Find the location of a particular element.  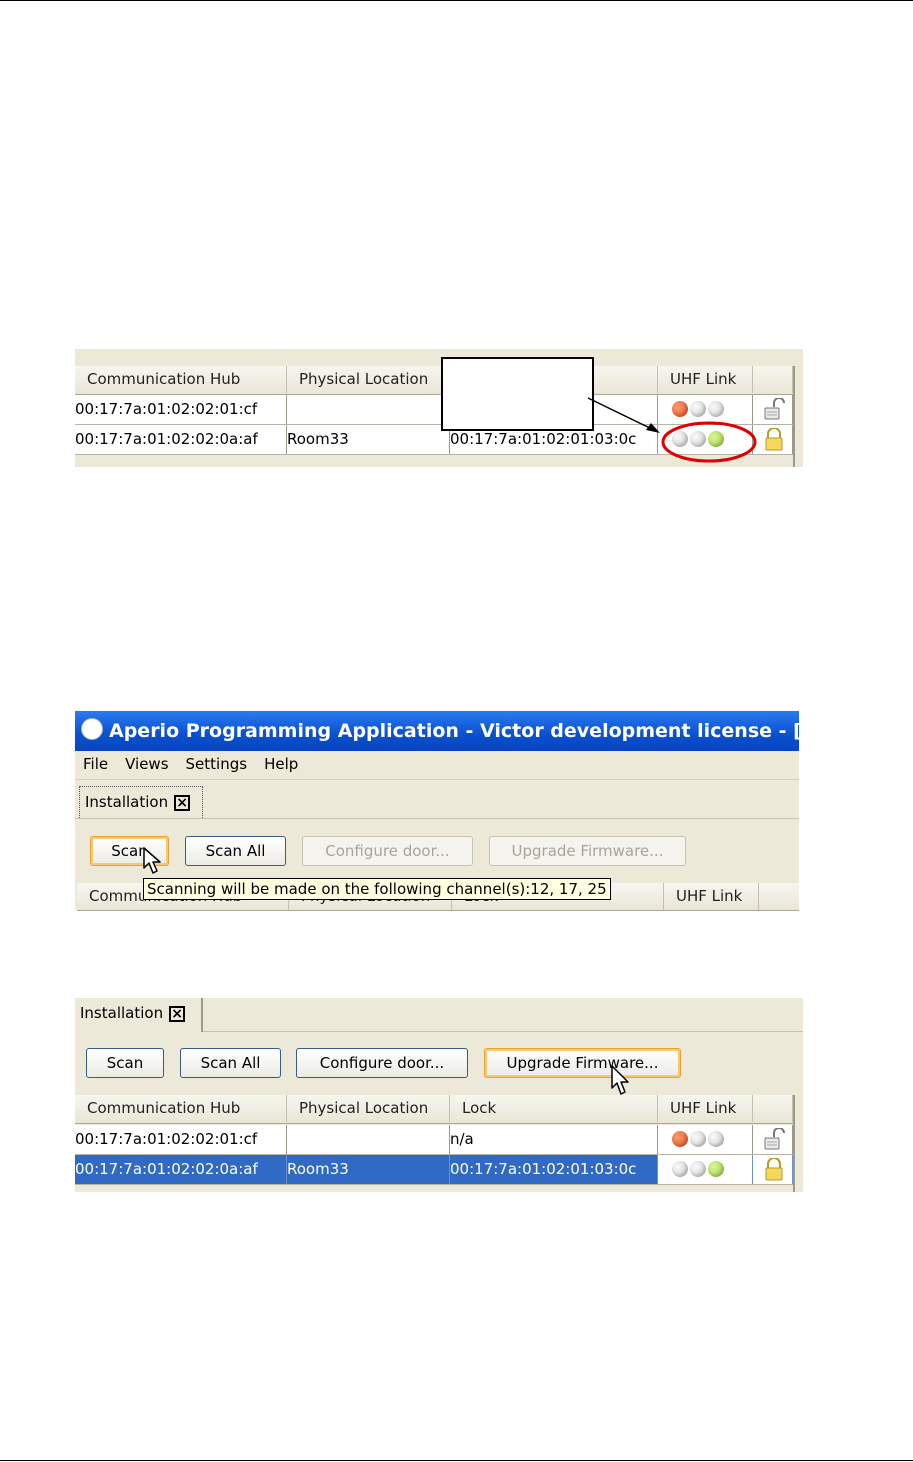

page-top-rule is located at coordinates (456, 0).